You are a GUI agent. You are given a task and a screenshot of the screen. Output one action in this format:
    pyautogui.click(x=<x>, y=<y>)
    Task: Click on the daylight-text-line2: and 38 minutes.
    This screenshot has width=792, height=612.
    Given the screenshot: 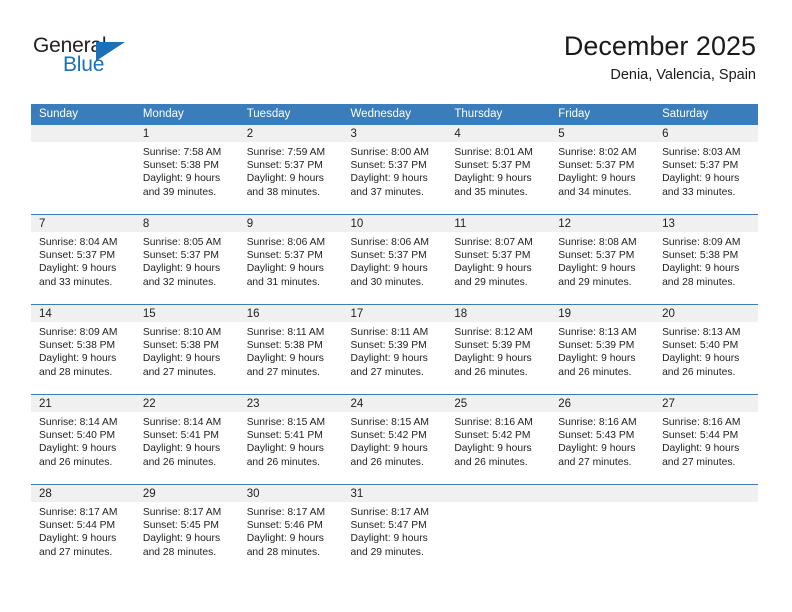 What is the action you would take?
    pyautogui.click(x=283, y=192)
    